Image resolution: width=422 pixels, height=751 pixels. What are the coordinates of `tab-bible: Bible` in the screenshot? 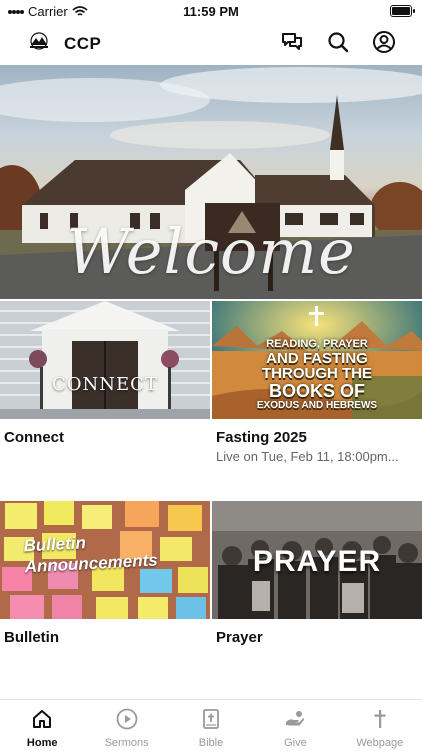 It's located at (211, 725).